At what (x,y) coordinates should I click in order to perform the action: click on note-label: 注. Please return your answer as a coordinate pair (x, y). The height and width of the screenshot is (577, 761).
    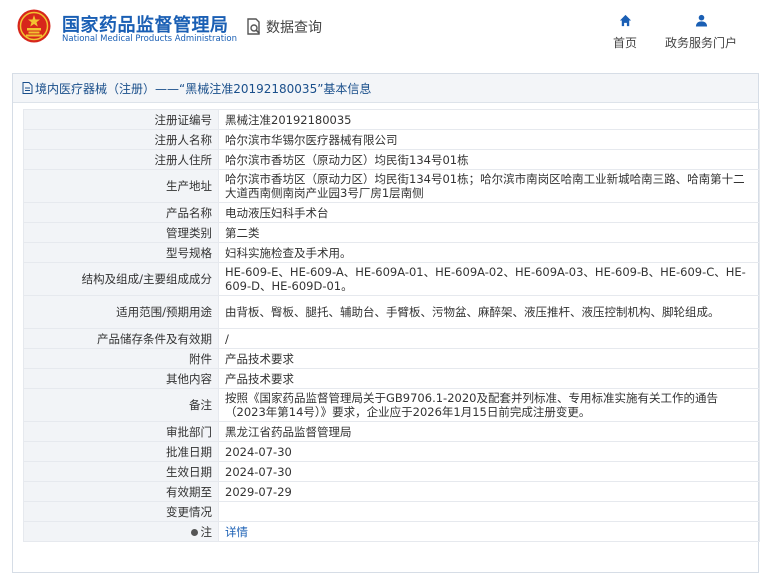
    Looking at the image, I should click on (206, 531).